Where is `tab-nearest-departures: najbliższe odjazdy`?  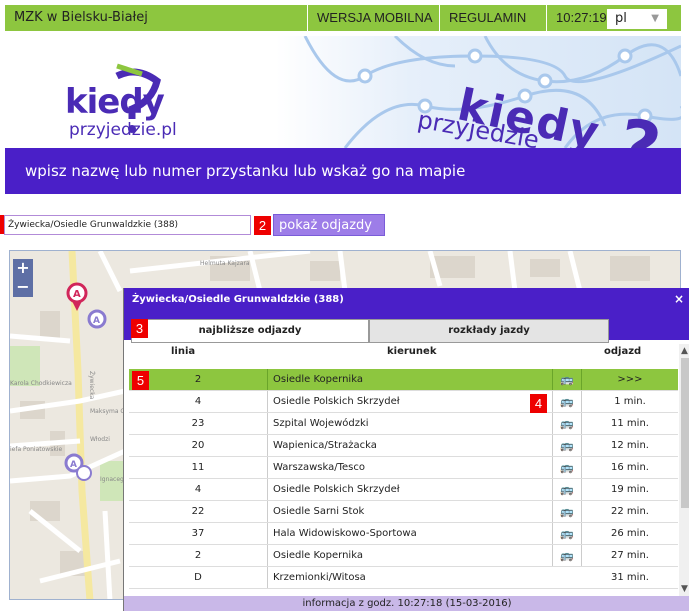
tab-nearest-departures: najbliższe odjazdy is located at coordinates (250, 331).